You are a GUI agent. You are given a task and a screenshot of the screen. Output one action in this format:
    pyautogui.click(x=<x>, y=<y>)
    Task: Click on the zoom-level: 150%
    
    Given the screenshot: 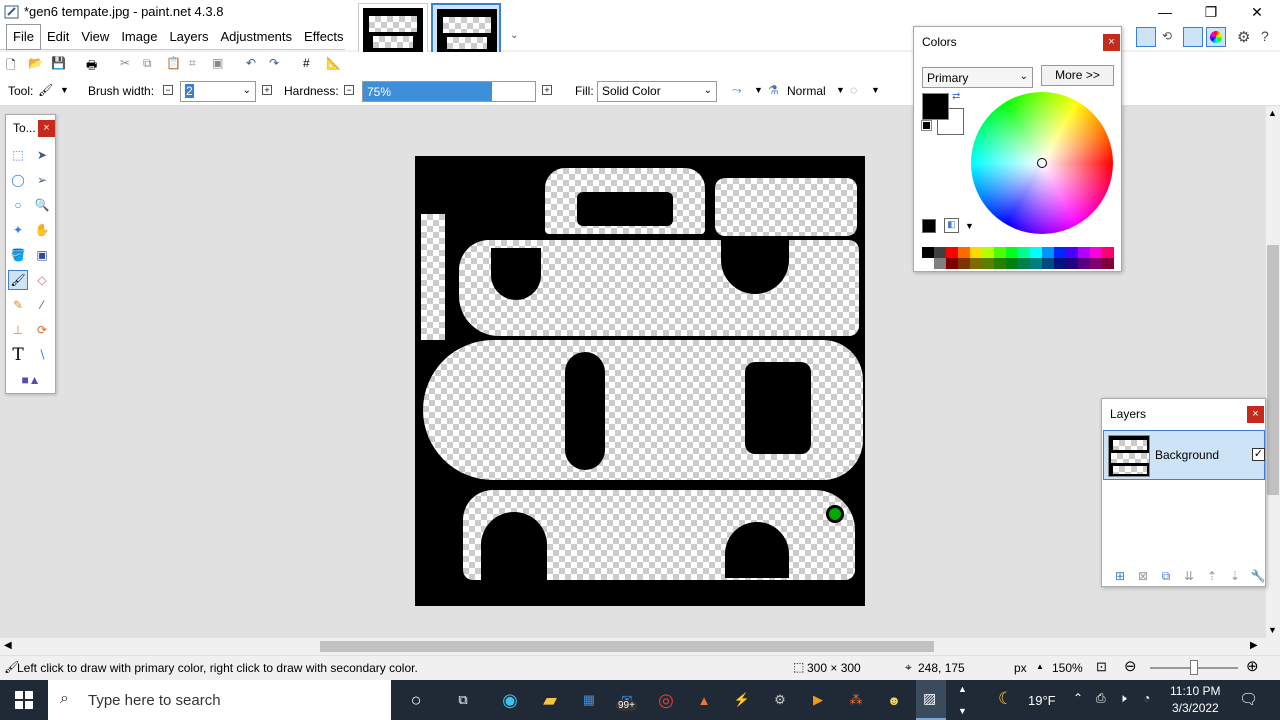 What is the action you would take?
    pyautogui.click(x=1067, y=668)
    